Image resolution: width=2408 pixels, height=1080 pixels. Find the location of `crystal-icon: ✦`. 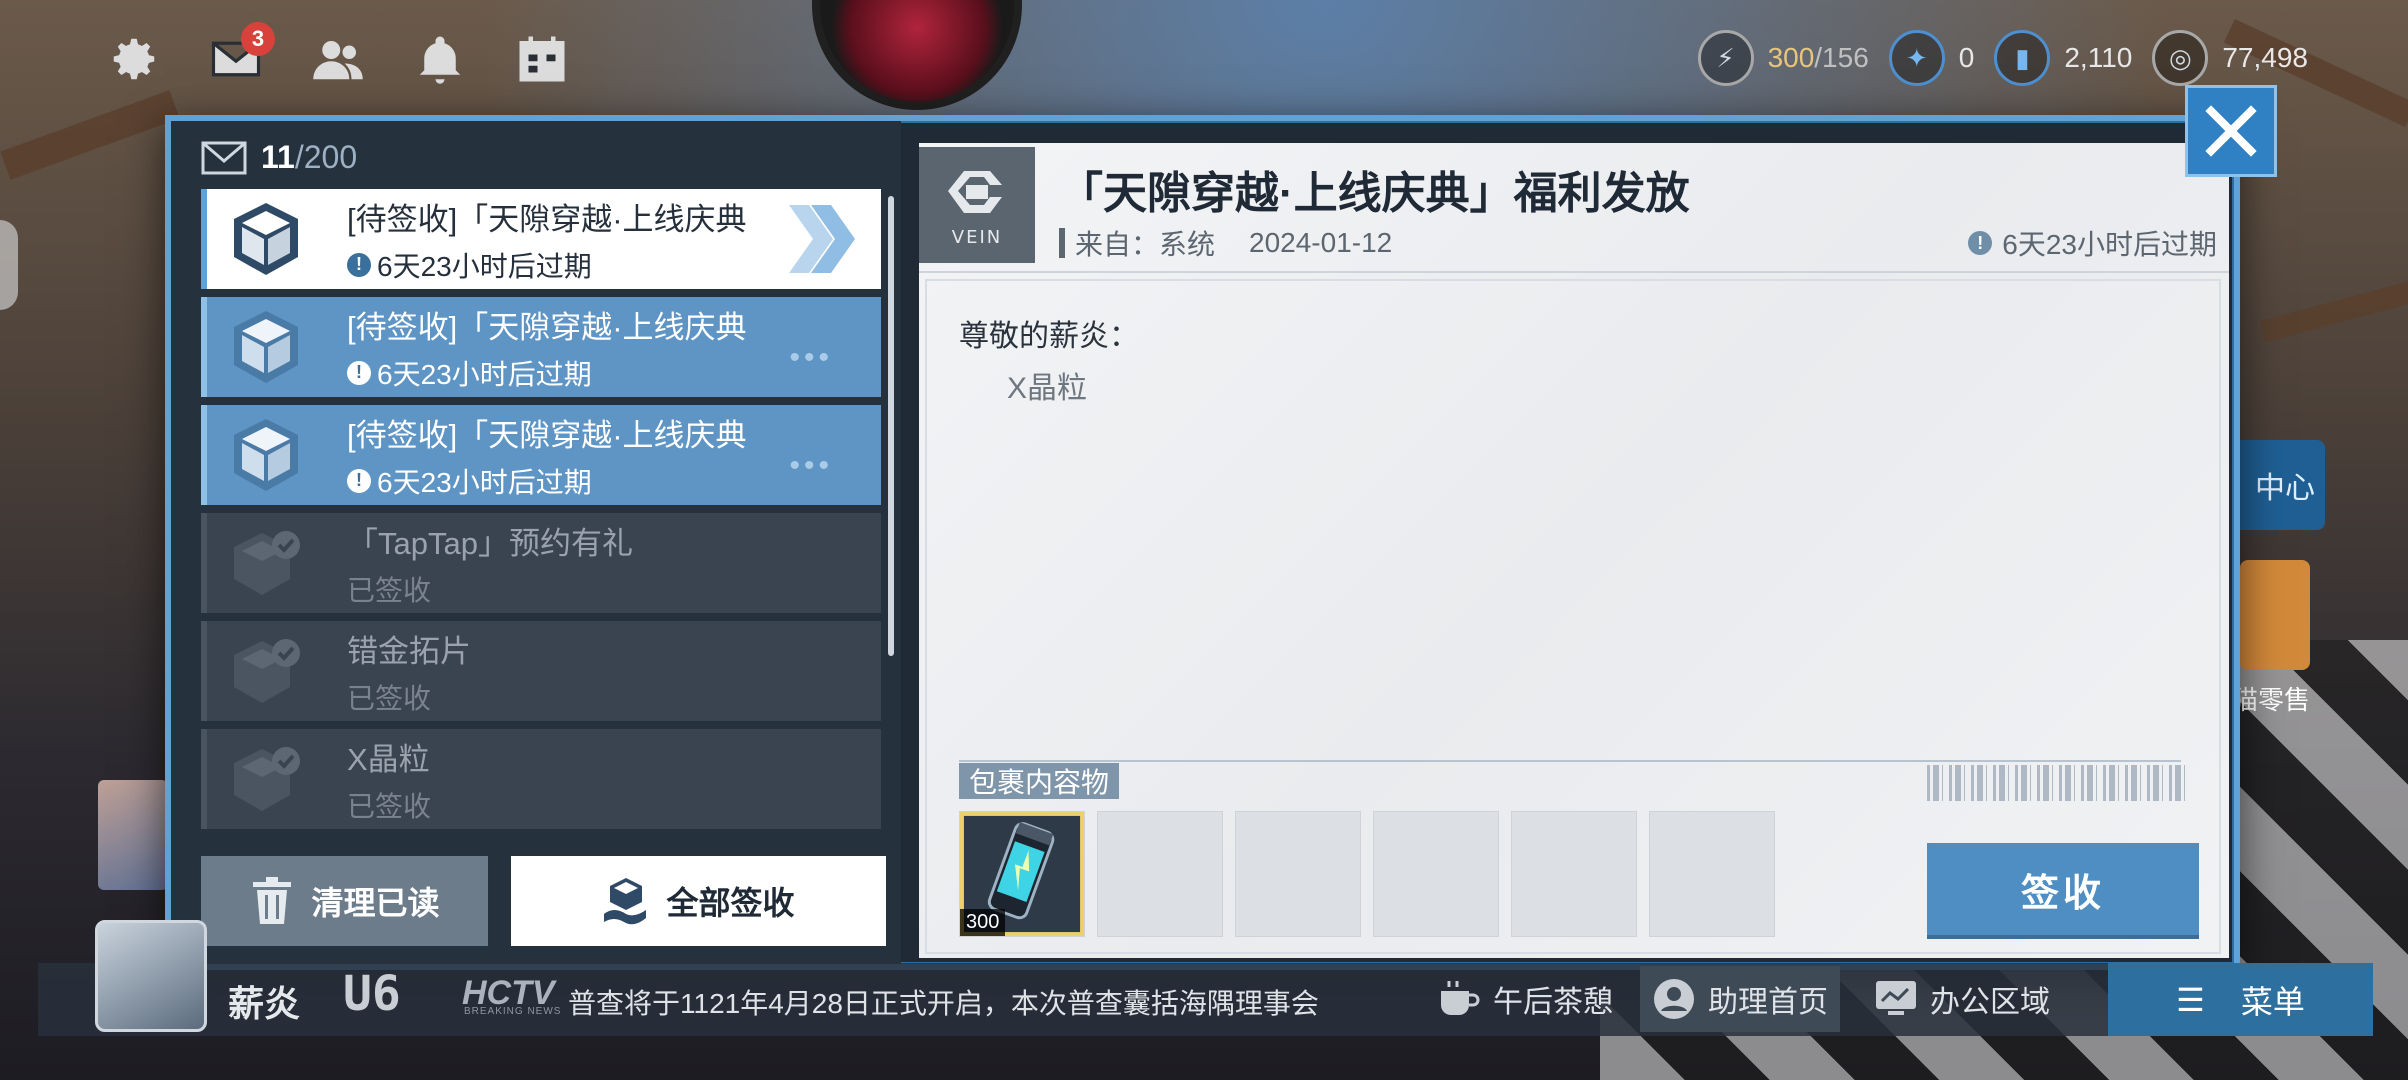

crystal-icon: ✦ is located at coordinates (1916, 58).